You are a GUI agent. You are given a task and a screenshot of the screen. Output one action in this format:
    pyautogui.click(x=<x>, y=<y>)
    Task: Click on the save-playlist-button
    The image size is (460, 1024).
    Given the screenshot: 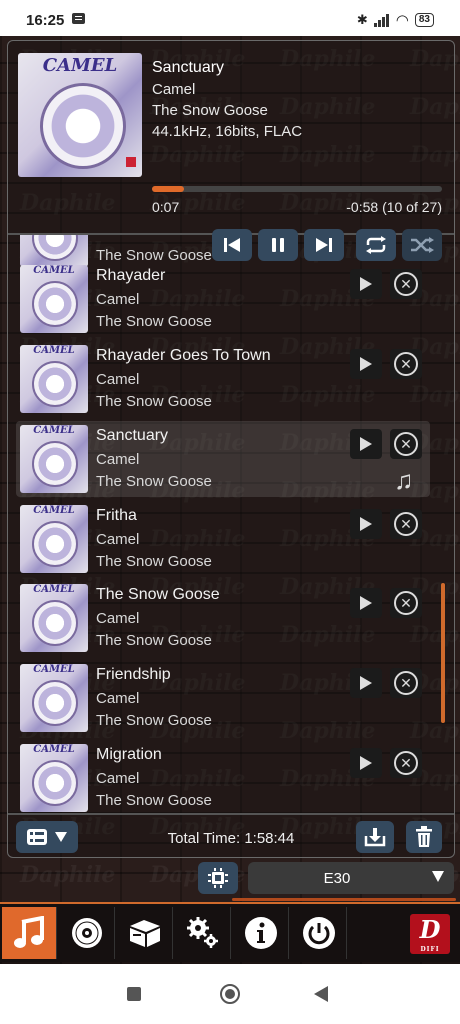 What is the action you would take?
    pyautogui.click(x=375, y=837)
    